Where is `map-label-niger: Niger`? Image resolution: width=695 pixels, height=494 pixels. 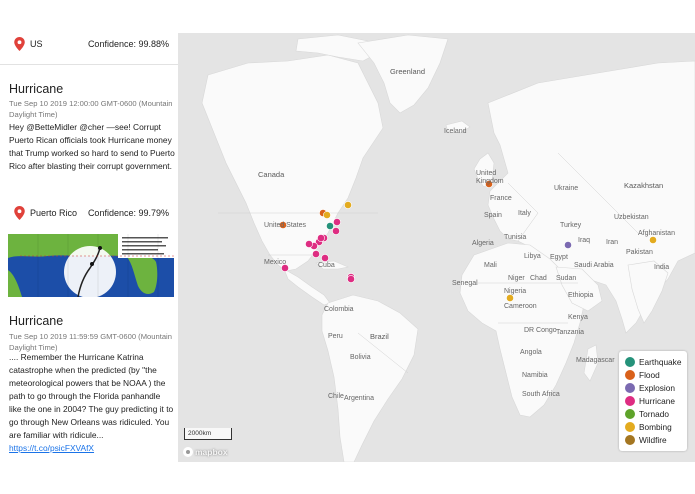
map-label-niger: Niger is located at coordinates (516, 278).